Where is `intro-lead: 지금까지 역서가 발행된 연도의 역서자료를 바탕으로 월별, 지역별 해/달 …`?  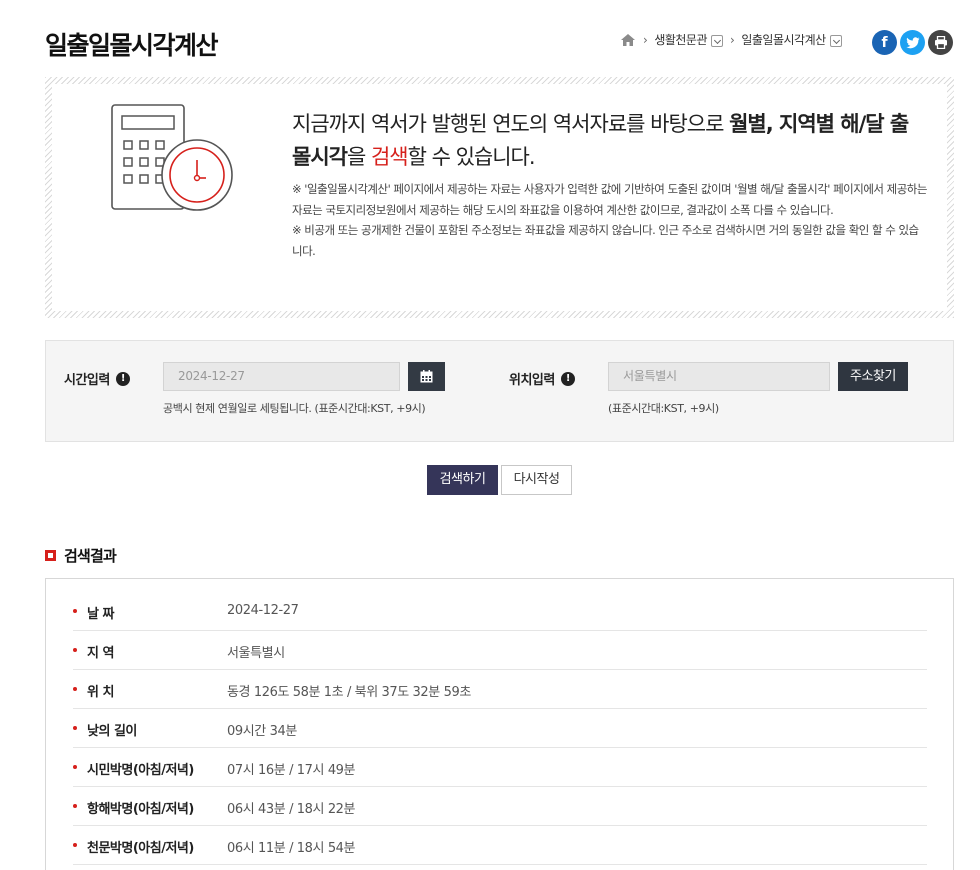 intro-lead: 지금까지 역서가 발행된 연도의 역서자료를 바탕으로 월별, 지역별 해/달 … is located at coordinates (600, 140).